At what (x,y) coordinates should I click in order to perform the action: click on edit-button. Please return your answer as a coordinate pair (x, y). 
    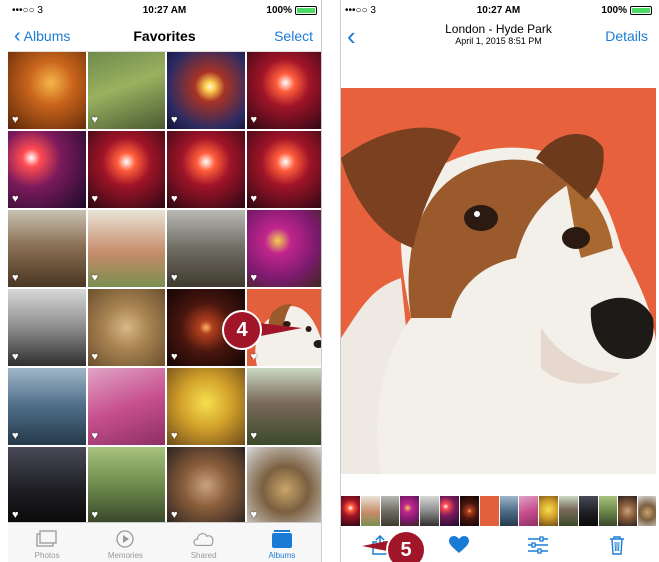
    Looking at the image, I should click on (538, 545).